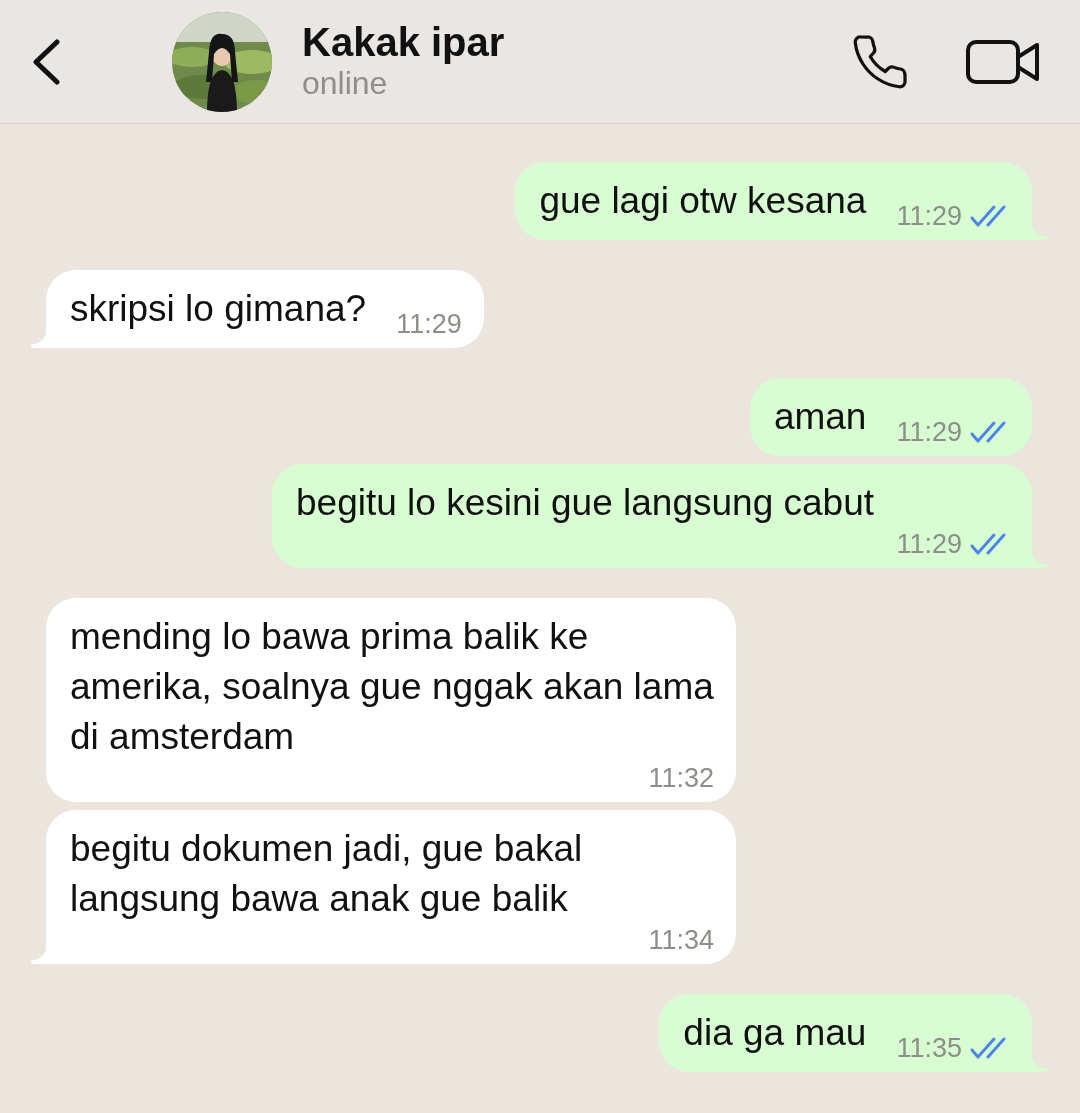  I want to click on message-time: 11:34, so click(681, 940).